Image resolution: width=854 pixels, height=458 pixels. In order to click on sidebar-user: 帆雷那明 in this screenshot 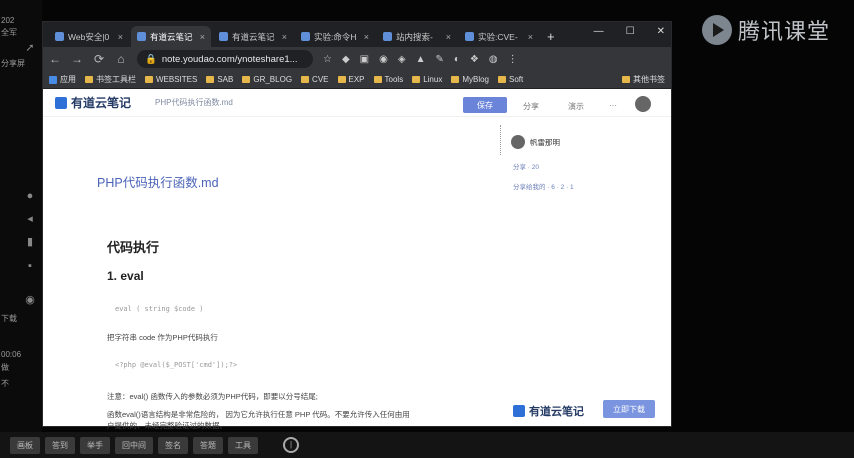, I will do `click(535, 142)`.